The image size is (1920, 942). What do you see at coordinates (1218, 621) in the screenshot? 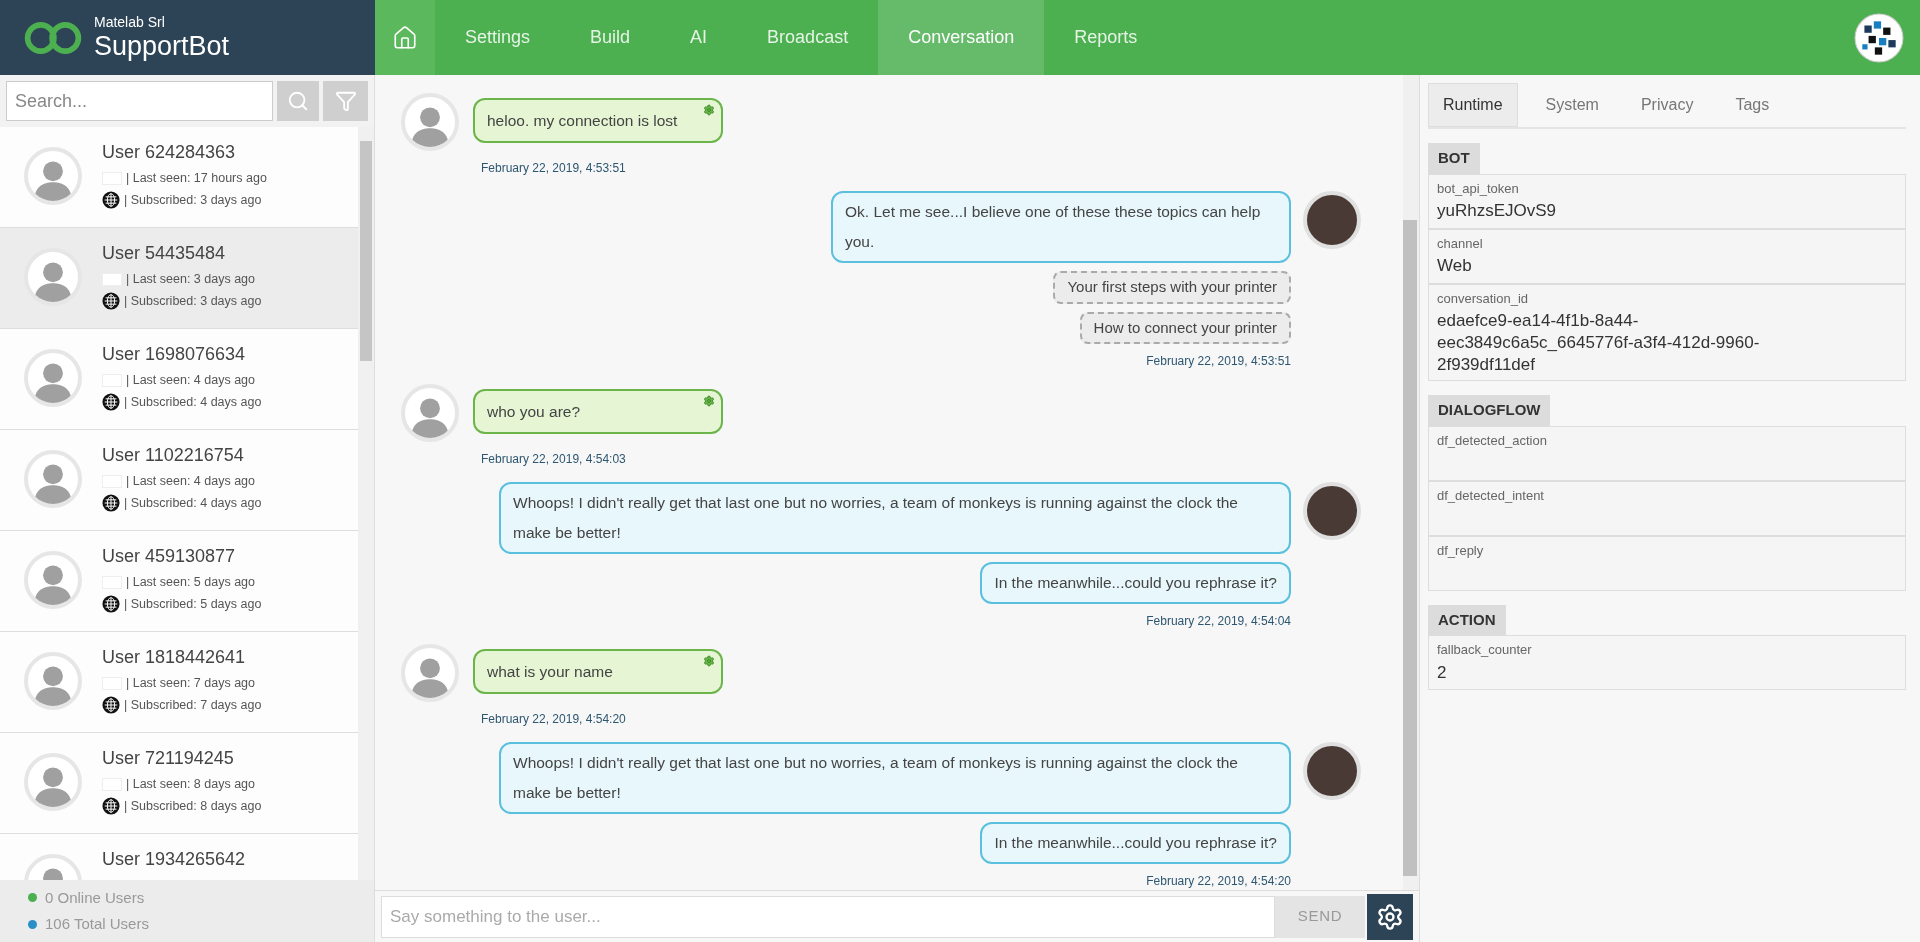
I see `message-timestamp: February 22, 2019, 4:54:04` at bounding box center [1218, 621].